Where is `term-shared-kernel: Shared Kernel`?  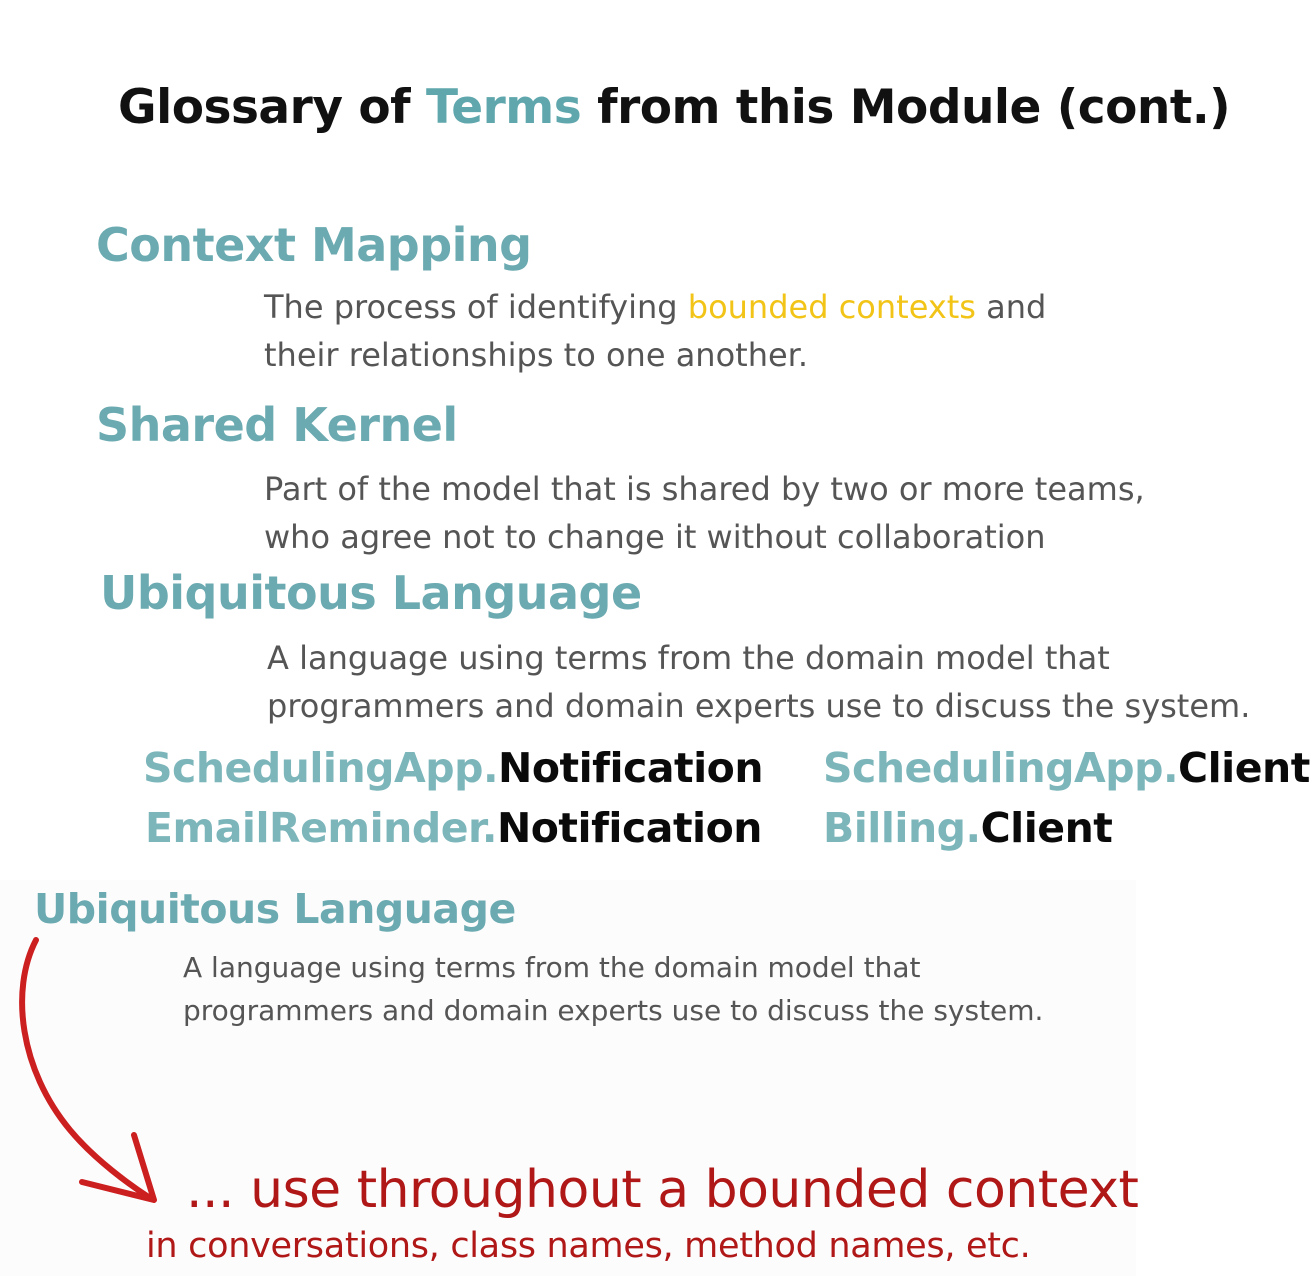
term-shared-kernel: Shared Kernel is located at coordinates (277, 425).